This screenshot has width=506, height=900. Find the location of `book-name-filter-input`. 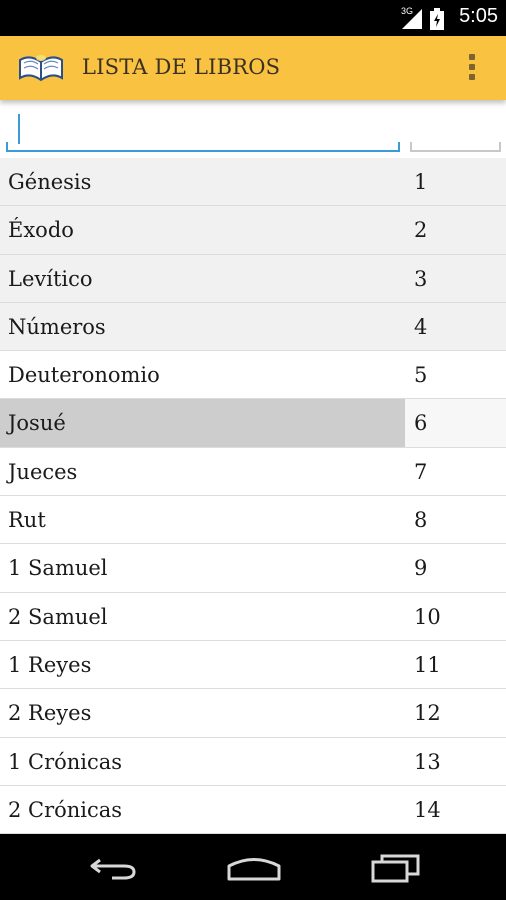

book-name-filter-input is located at coordinates (203, 132).